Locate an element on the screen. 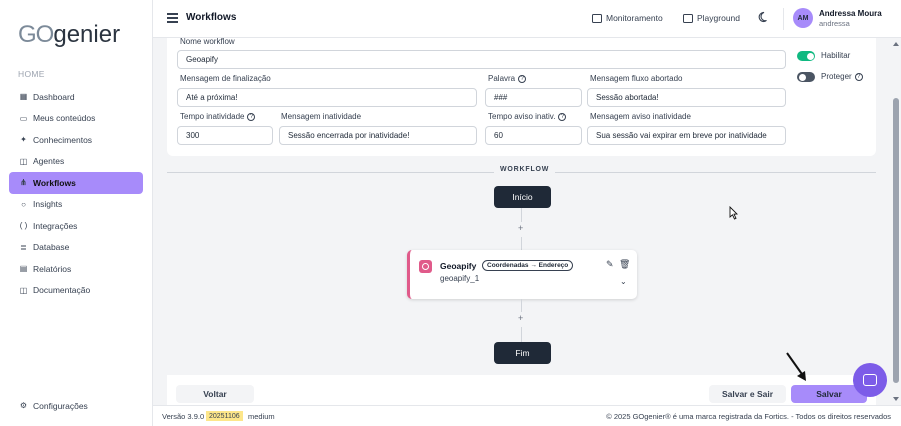 The width and height of the screenshot is (901, 426). node-badge: Coordenadas → Endereço is located at coordinates (528, 265).